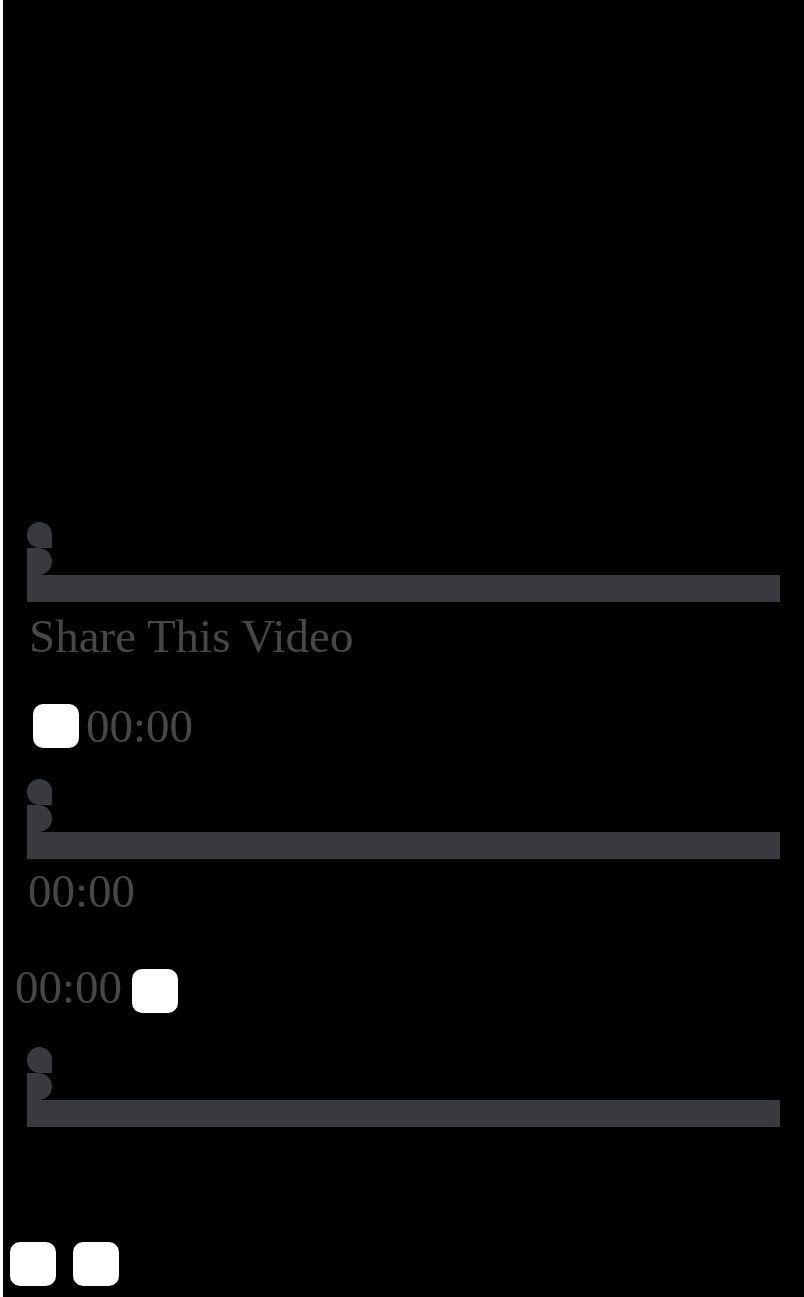  Describe the element at coordinates (191, 636) in the screenshot. I see `share-heading: Share This Video` at that location.